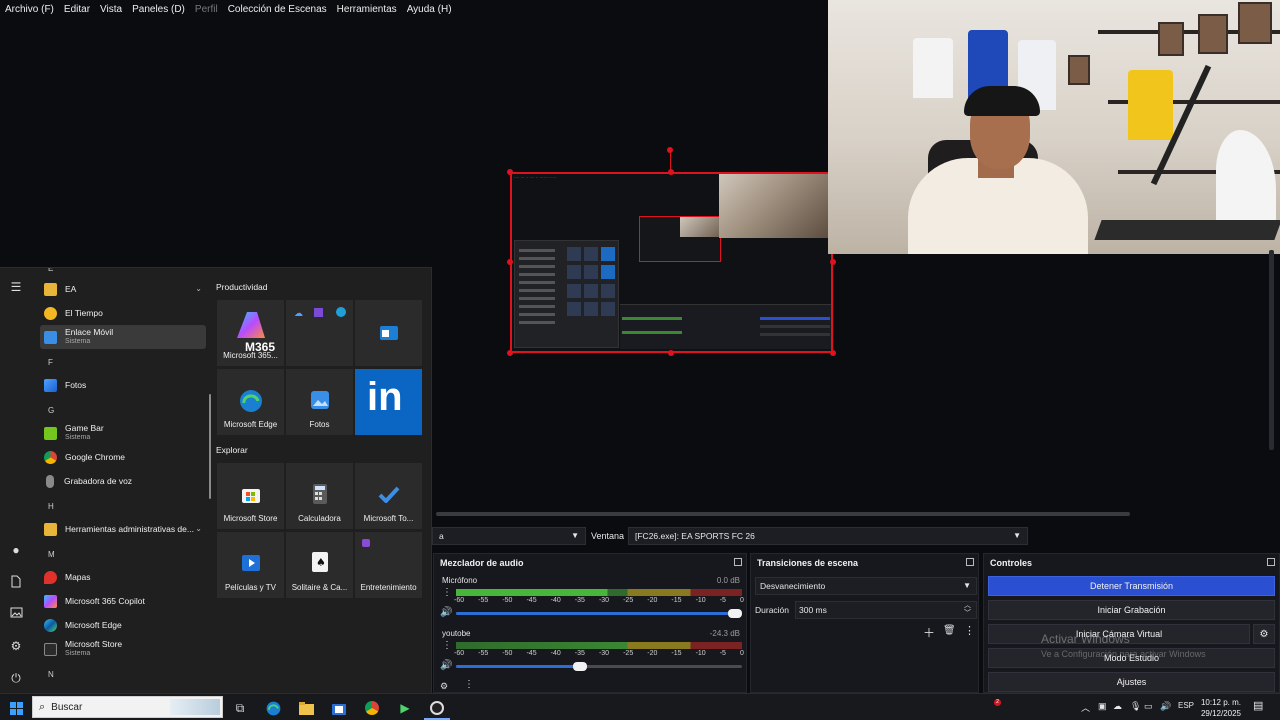 This screenshot has width=1280, height=720. Describe the element at coordinates (319, 496) in the screenshot. I see `tile-calculadora: Calculadora` at that location.